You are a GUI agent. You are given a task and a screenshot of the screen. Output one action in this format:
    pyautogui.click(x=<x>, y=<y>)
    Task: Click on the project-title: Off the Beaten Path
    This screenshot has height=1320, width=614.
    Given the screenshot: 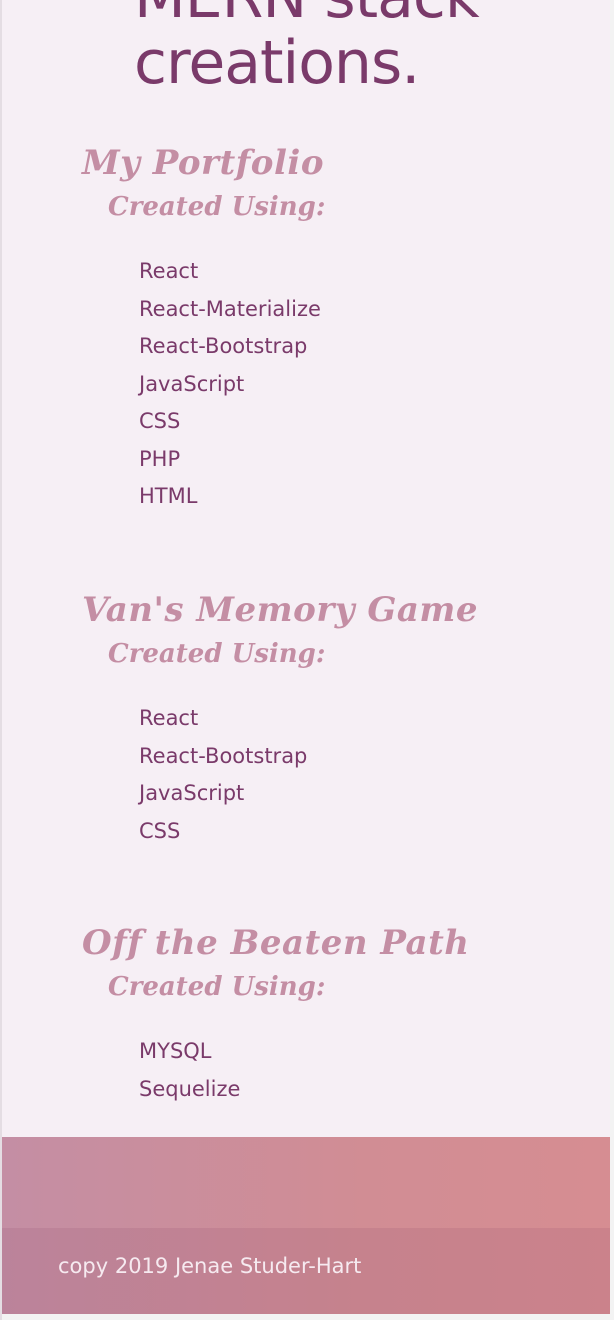 What is the action you would take?
    pyautogui.click(x=276, y=943)
    